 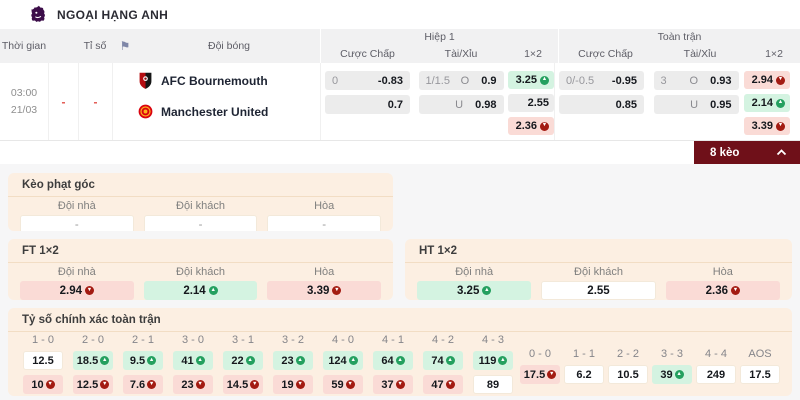 I want to click on odds-value: 0.93, so click(x=721, y=80).